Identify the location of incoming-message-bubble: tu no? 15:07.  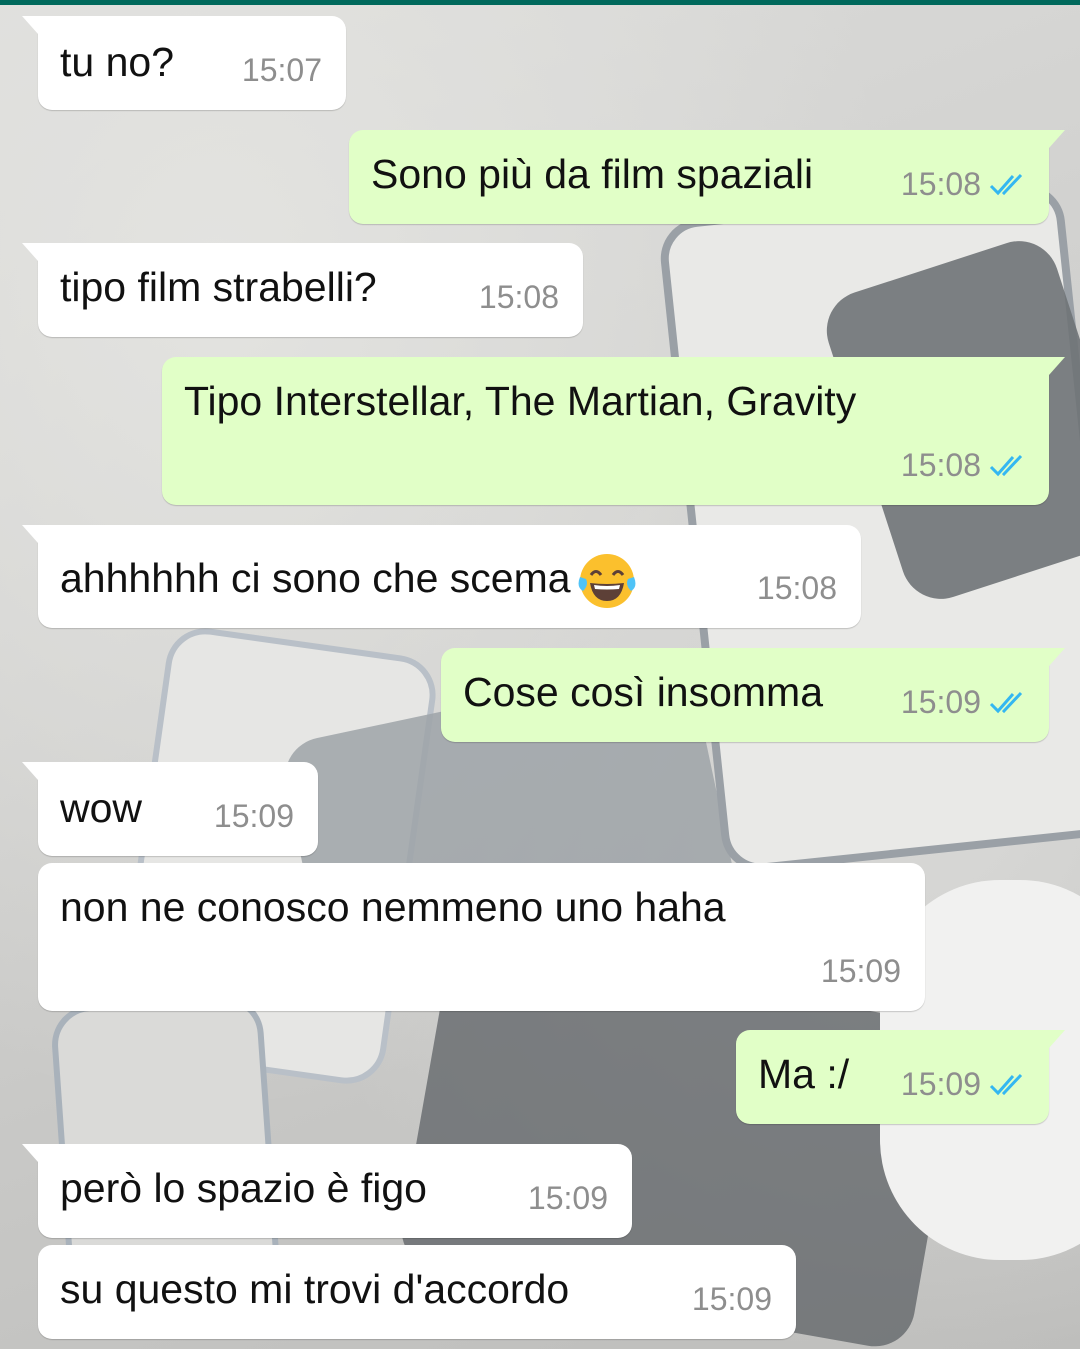
(184, 63).